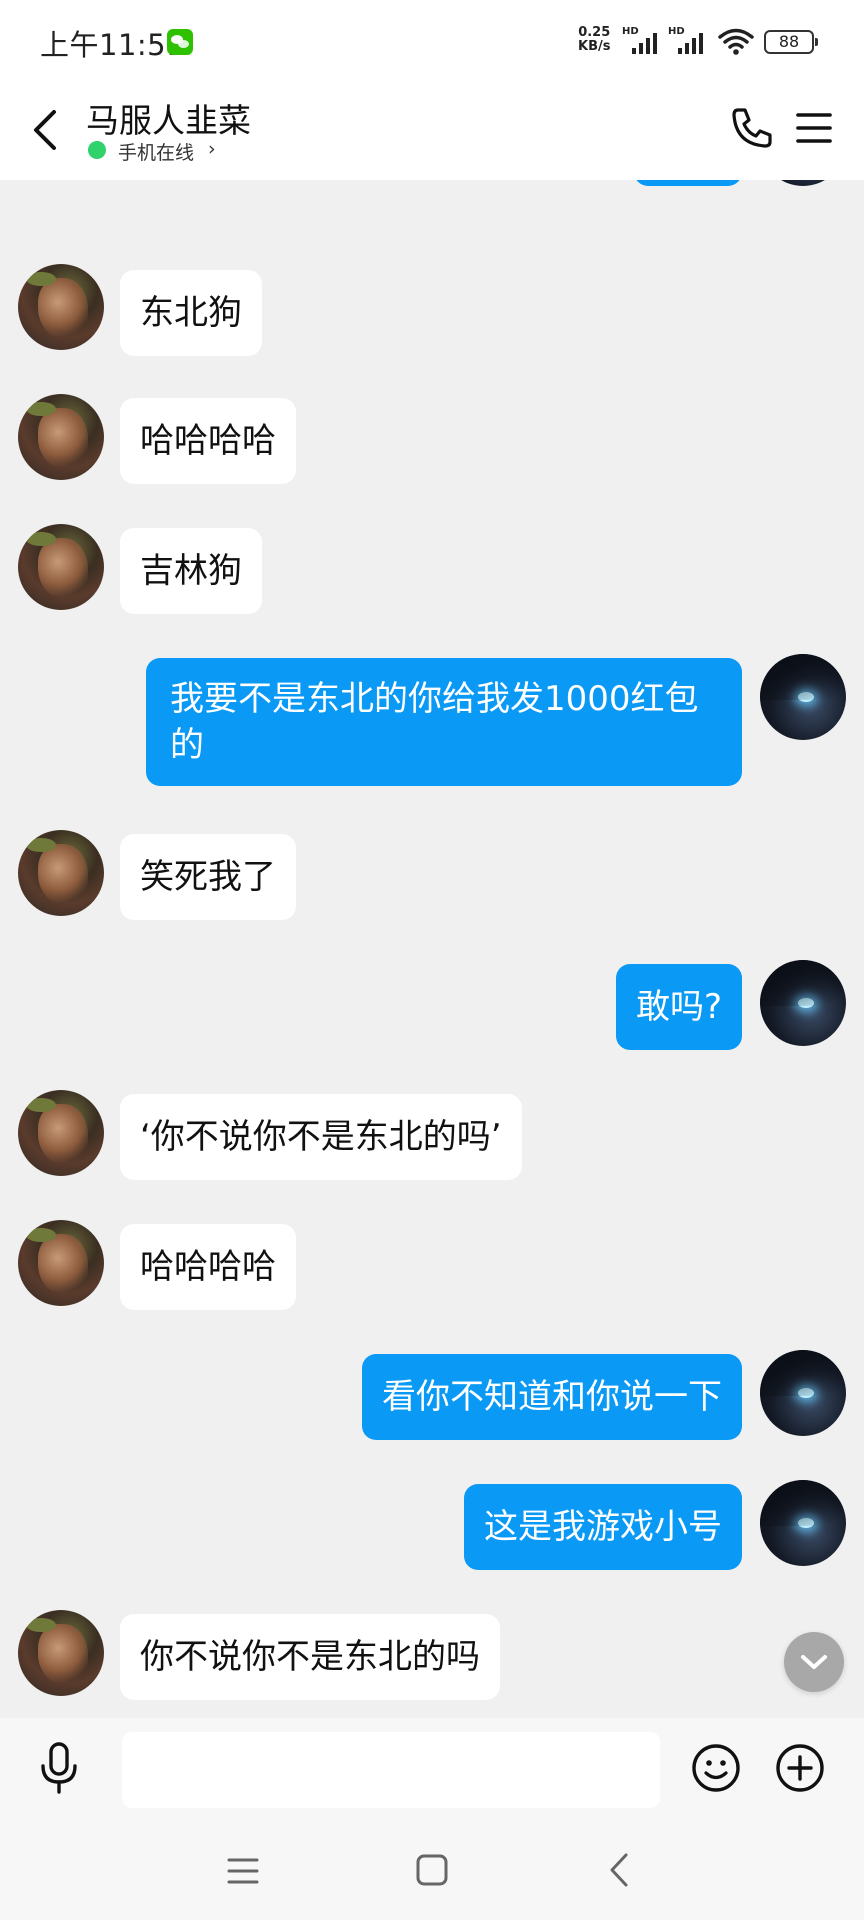  Describe the element at coordinates (191, 313) in the screenshot. I see `message-bubble: 东北狗` at that location.